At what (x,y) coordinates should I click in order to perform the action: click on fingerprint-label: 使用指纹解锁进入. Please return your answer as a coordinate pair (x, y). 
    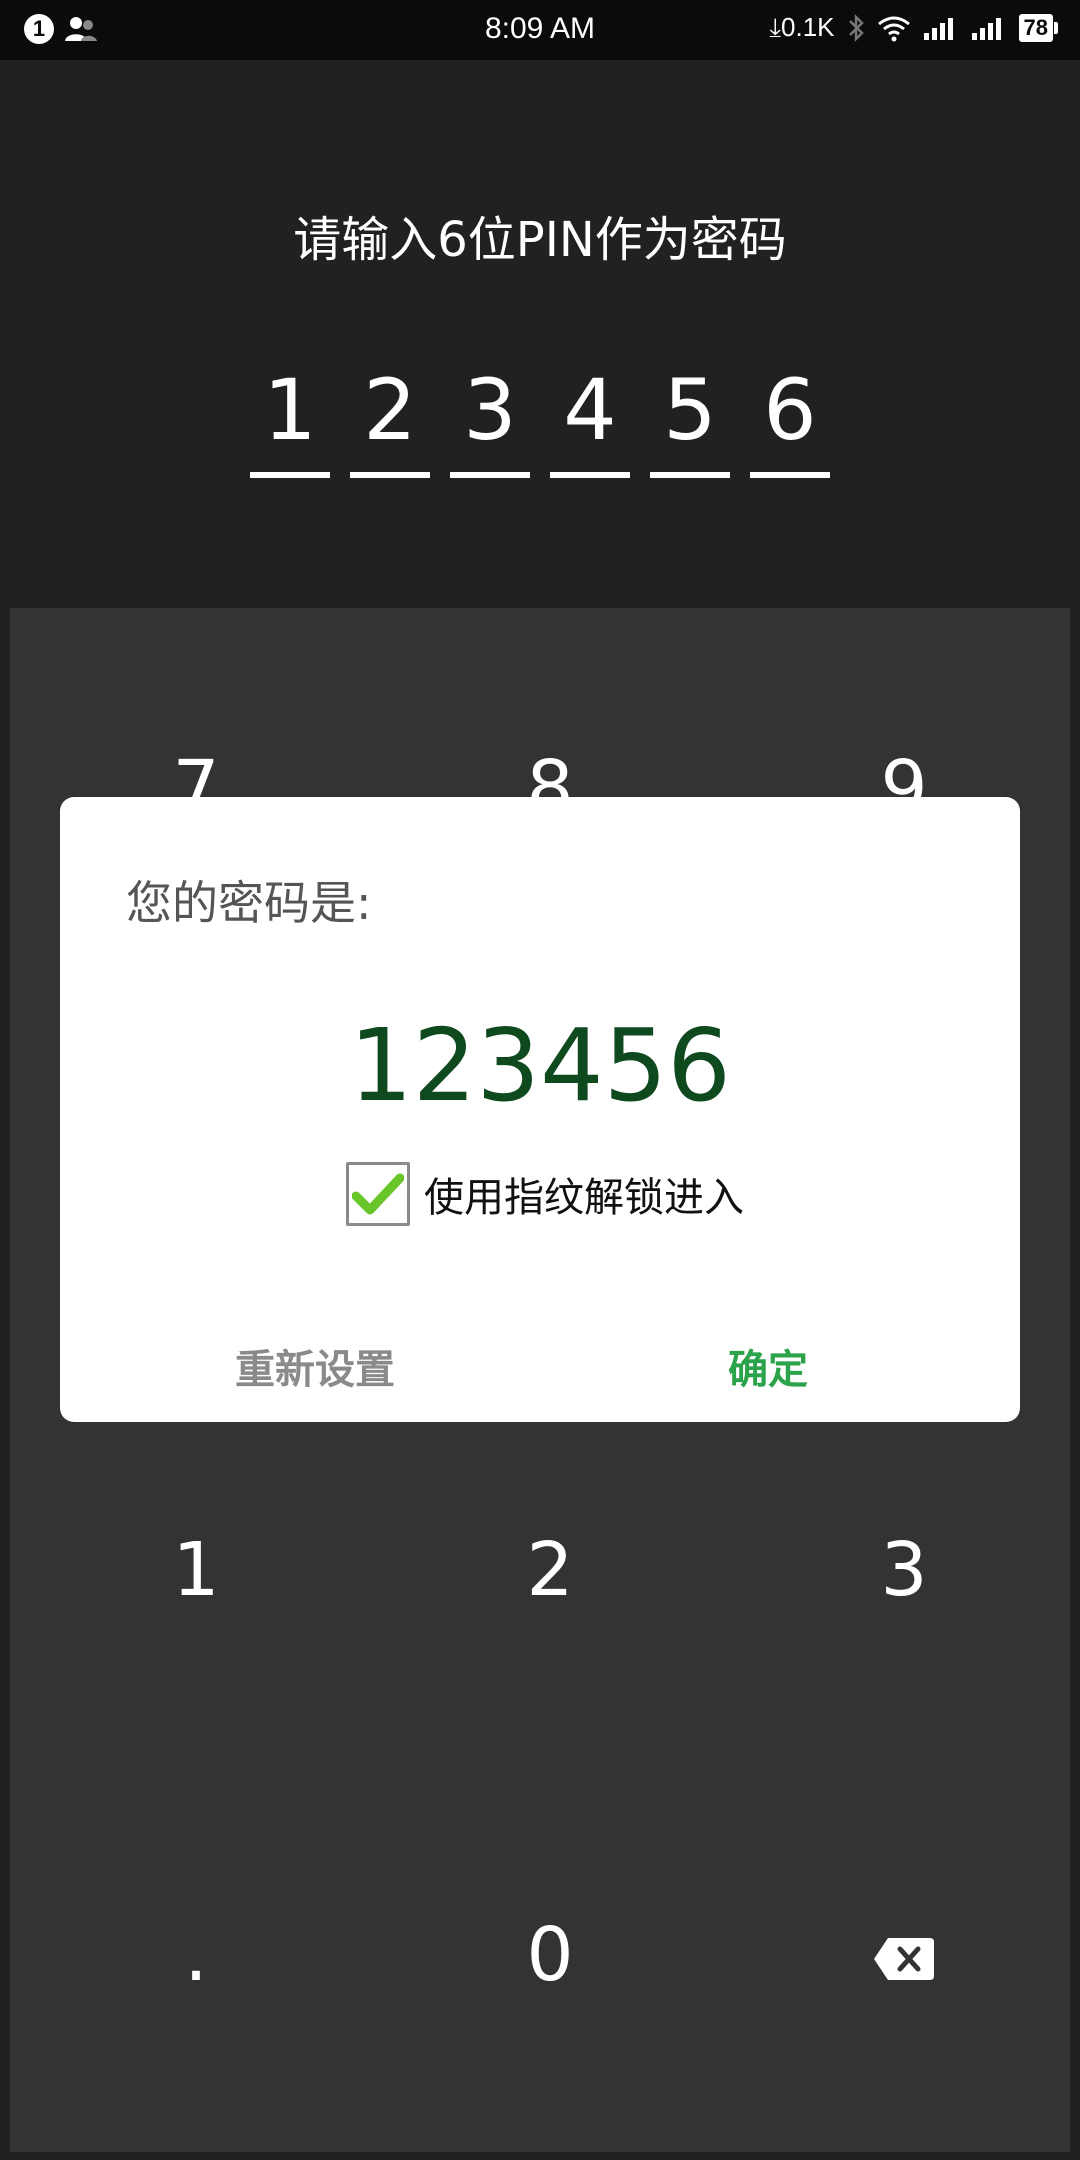
    Looking at the image, I should click on (584, 1198).